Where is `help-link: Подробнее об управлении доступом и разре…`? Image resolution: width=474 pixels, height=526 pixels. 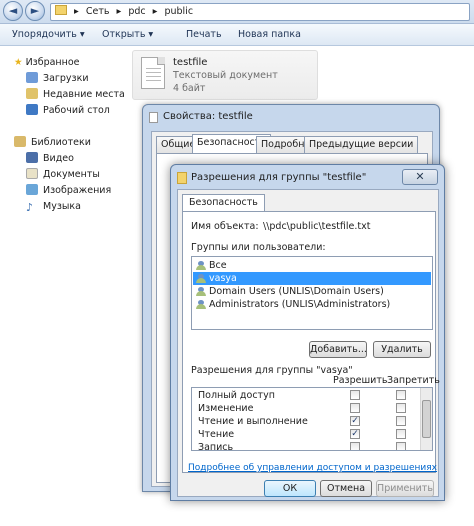 help-link: Подробнее об управлении доступом и разре… is located at coordinates (312, 468).